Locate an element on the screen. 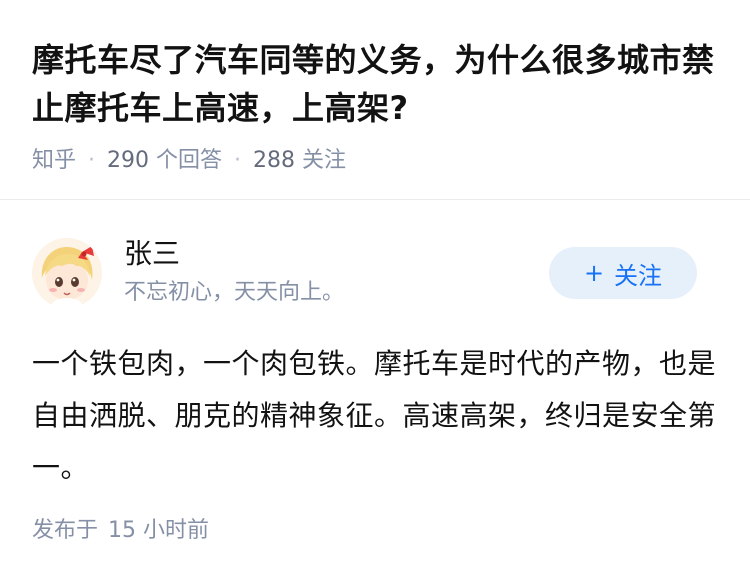  avatar-illustration-icon is located at coordinates (67, 273).